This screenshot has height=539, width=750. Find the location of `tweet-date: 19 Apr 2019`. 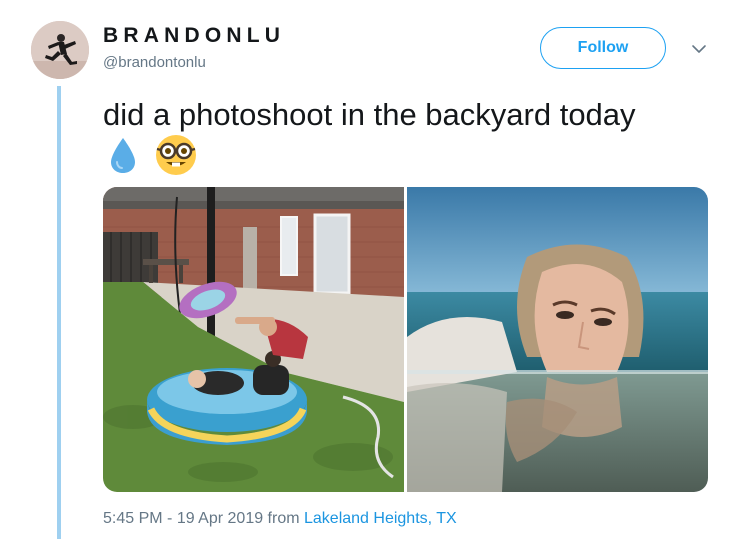

tweet-date: 19 Apr 2019 is located at coordinates (220, 518).